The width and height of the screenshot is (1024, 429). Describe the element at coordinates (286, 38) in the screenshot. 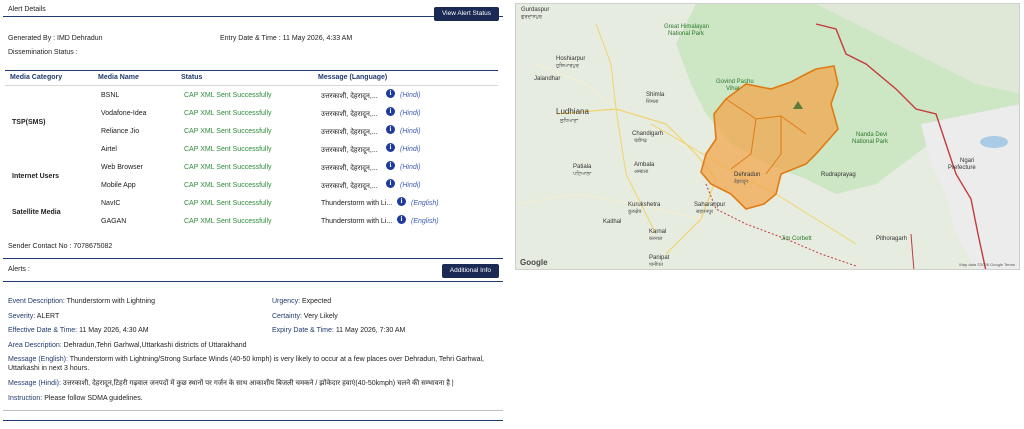

I see `entry-date-time: Entry Date & Time : 11 May 2026, 4:33 AM` at that location.